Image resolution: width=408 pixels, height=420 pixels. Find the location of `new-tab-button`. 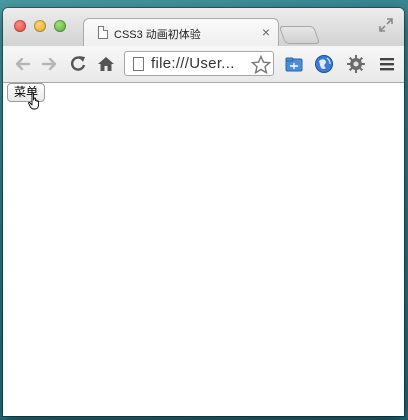

new-tab-button is located at coordinates (299, 35).